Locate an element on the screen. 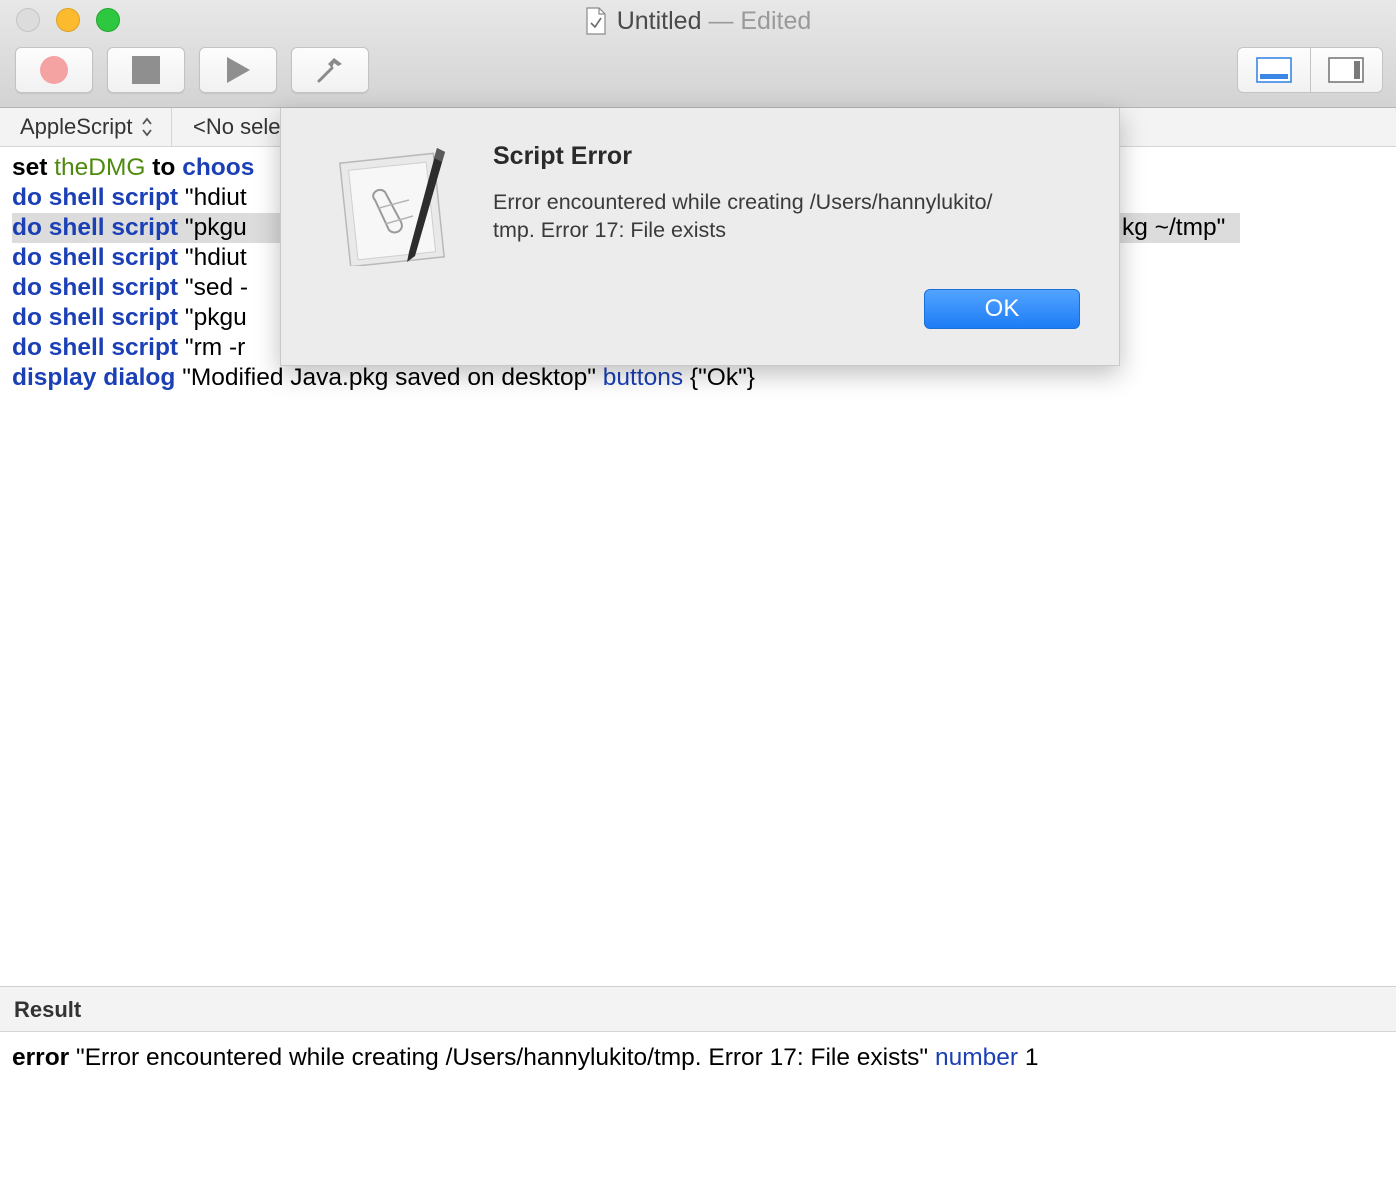 The height and width of the screenshot is (1180, 1396). code-line: set theDMG to choos is located at coordinates (133, 167).